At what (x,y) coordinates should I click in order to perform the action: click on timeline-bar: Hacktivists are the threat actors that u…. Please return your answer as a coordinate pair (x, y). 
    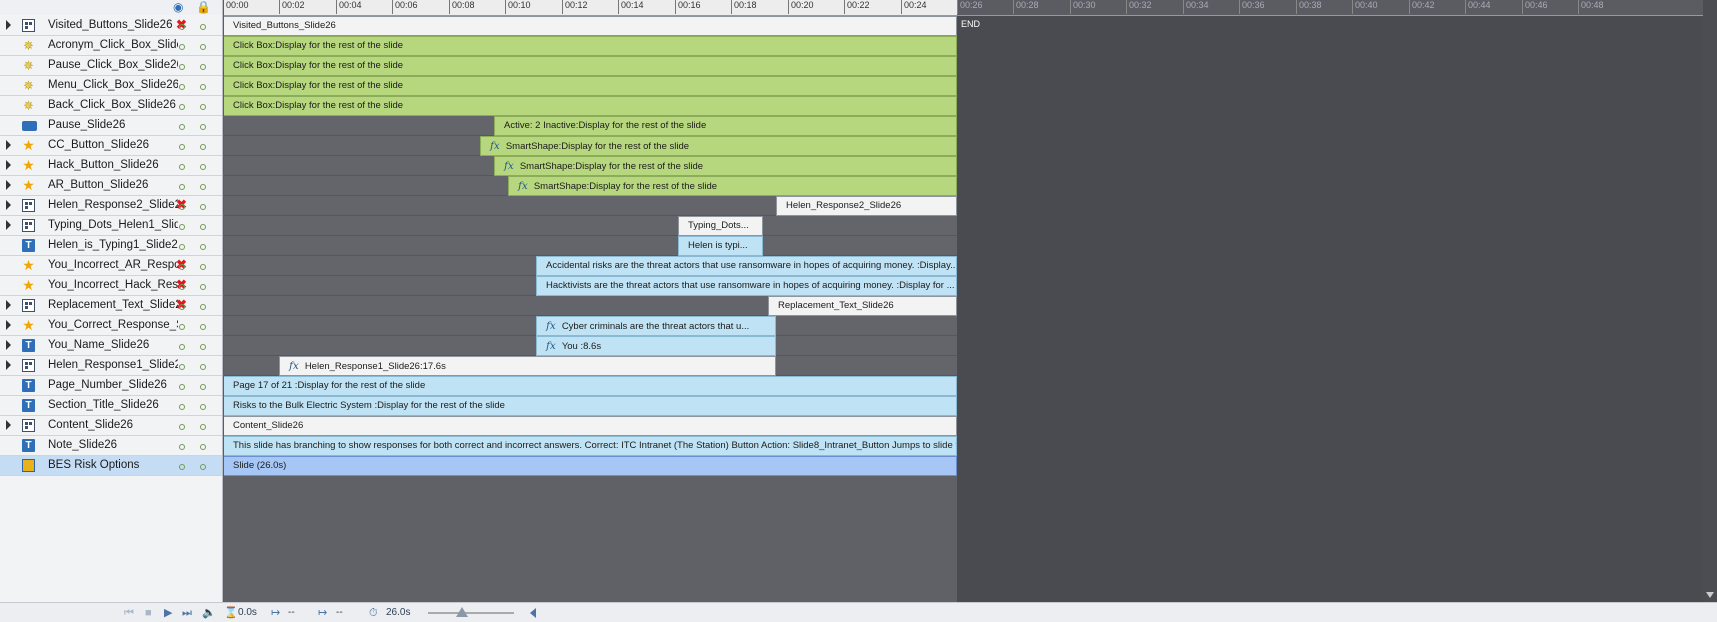
    Looking at the image, I should click on (746, 286).